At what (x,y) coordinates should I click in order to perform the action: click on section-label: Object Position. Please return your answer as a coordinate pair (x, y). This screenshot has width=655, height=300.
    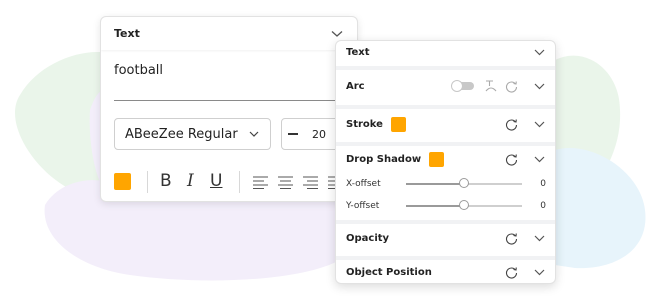
    Looking at the image, I should click on (389, 272).